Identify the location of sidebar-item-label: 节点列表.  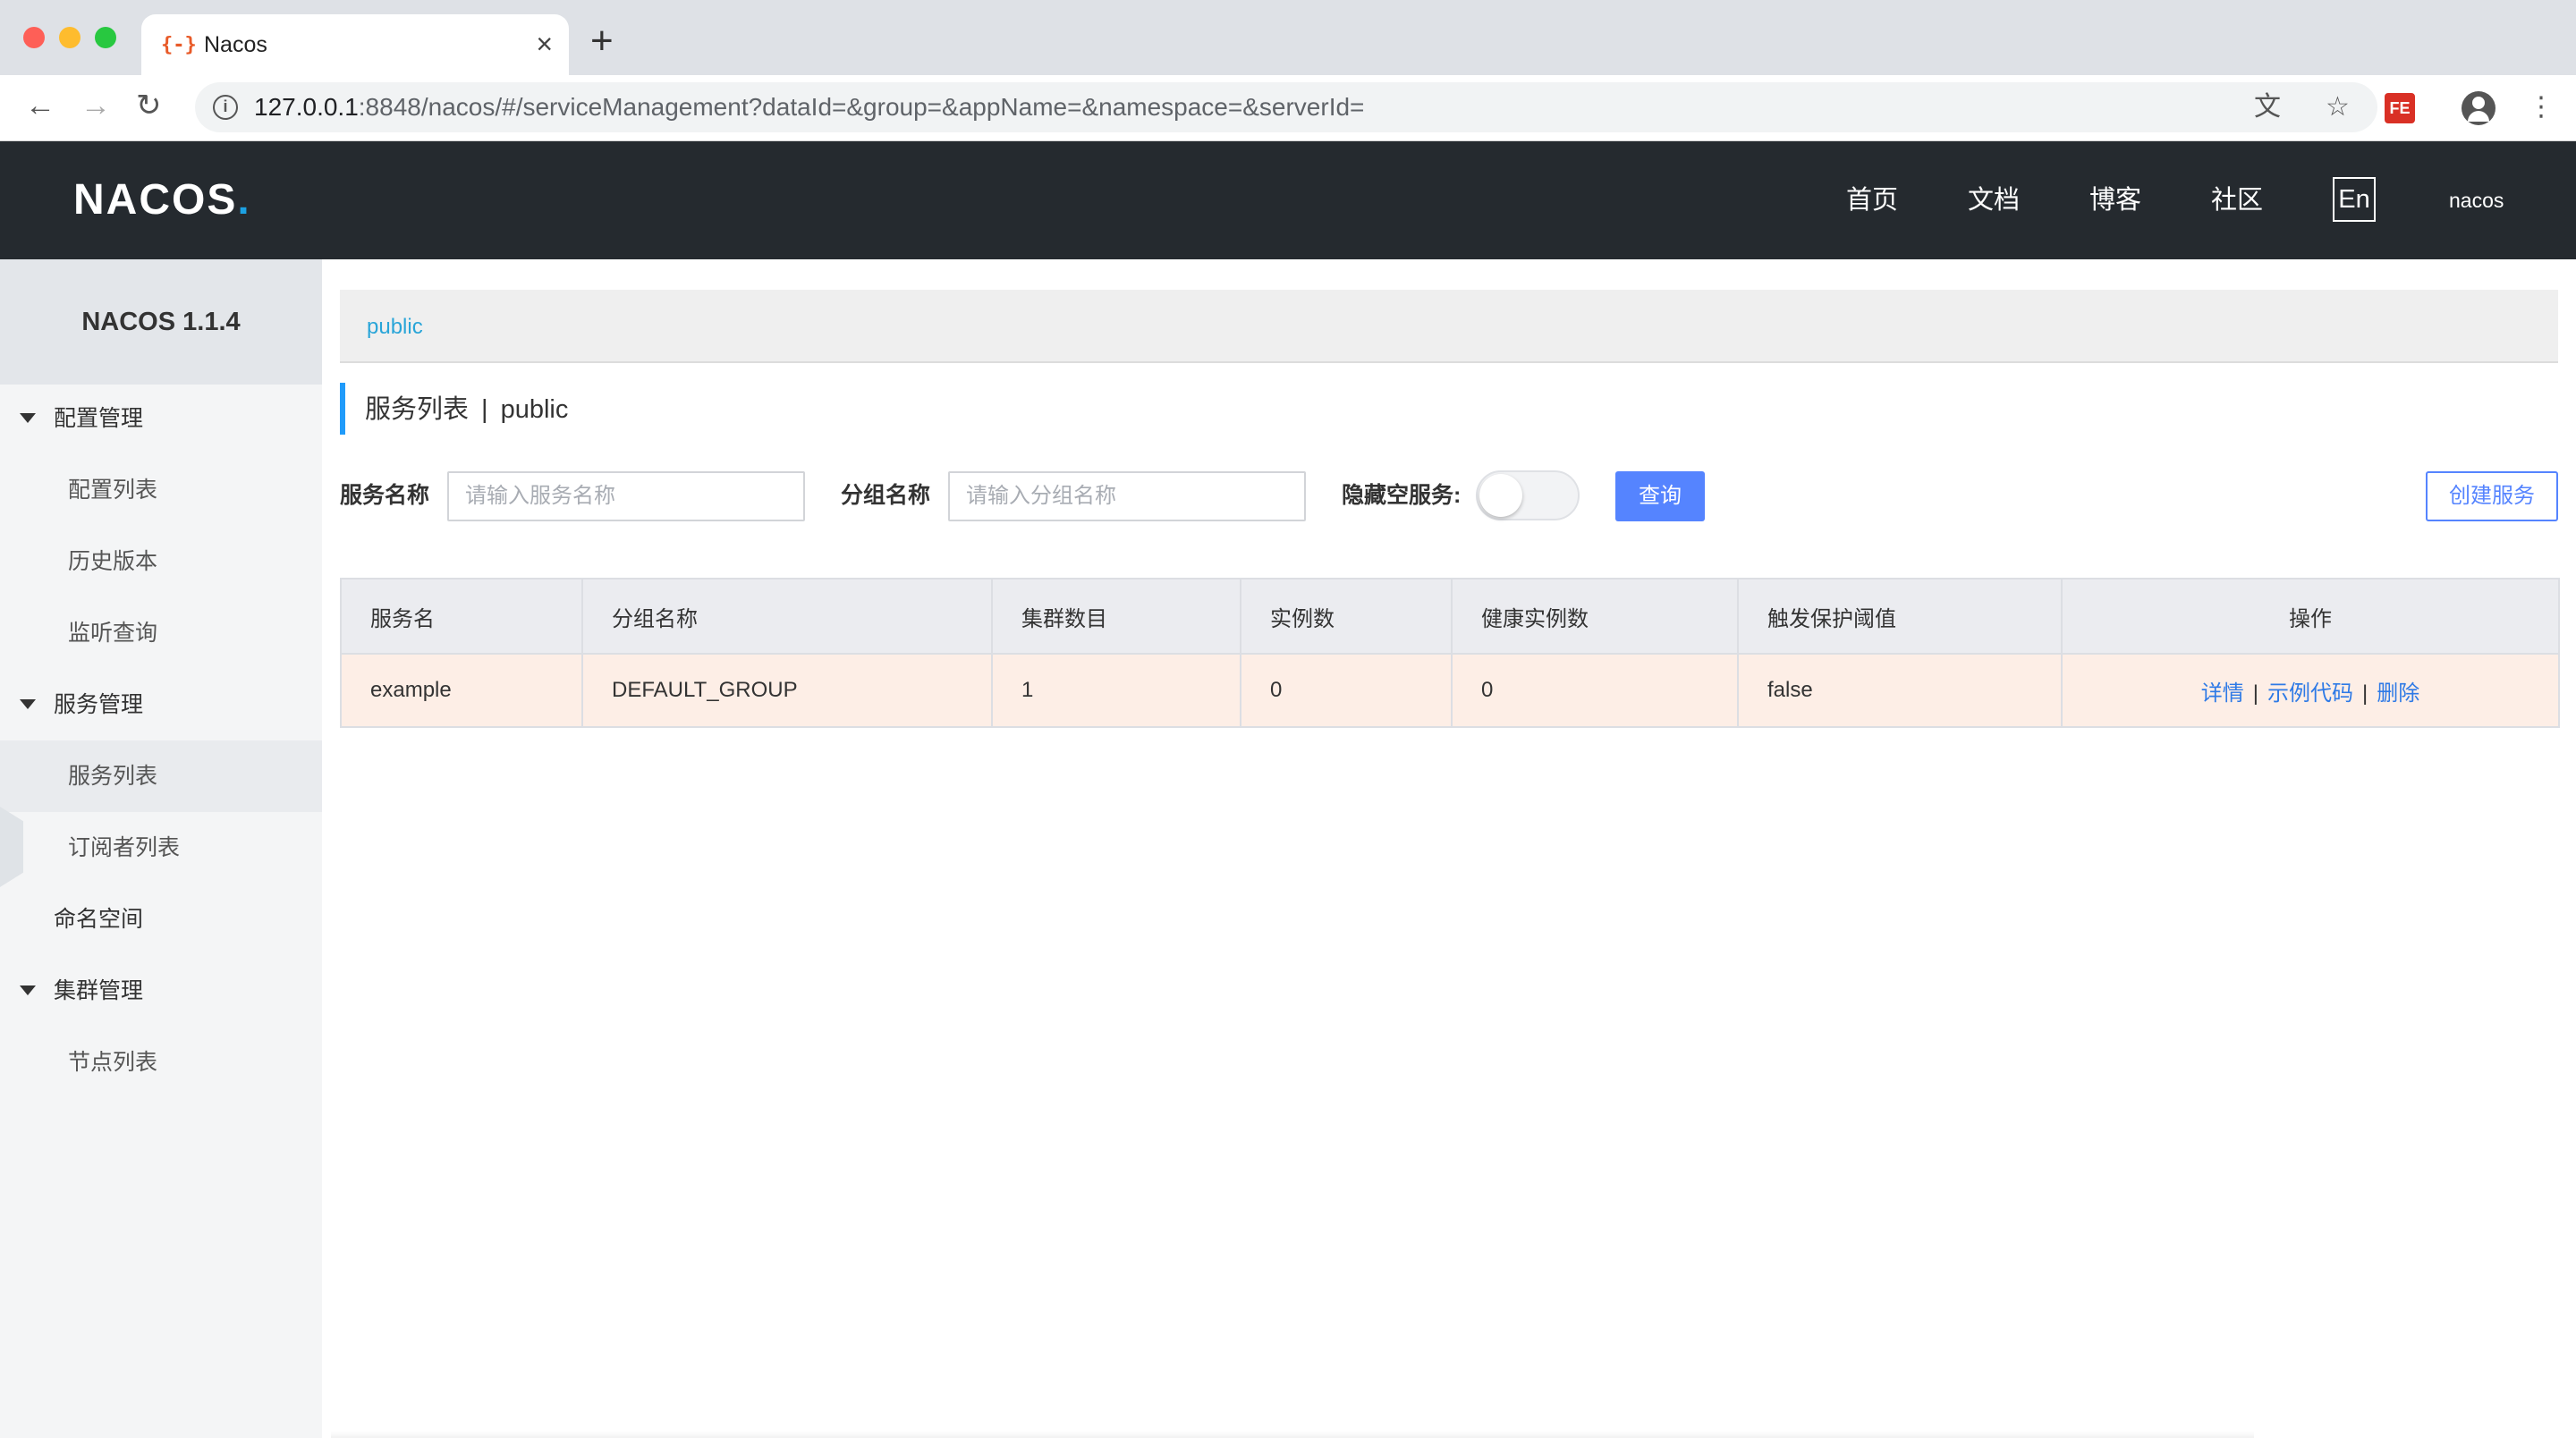
(113, 1062).